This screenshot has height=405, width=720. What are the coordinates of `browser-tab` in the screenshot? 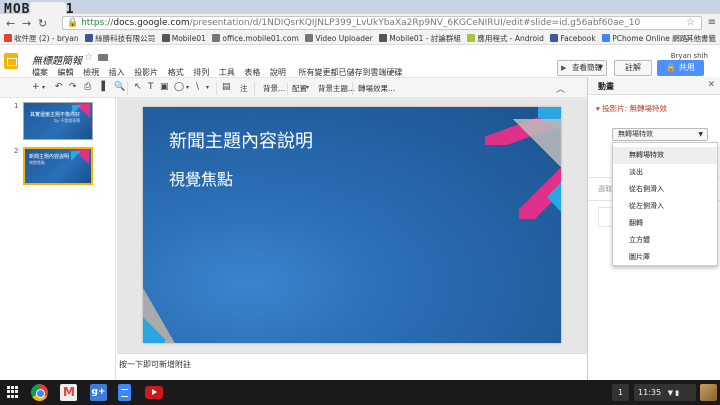 It's located at (48, 8).